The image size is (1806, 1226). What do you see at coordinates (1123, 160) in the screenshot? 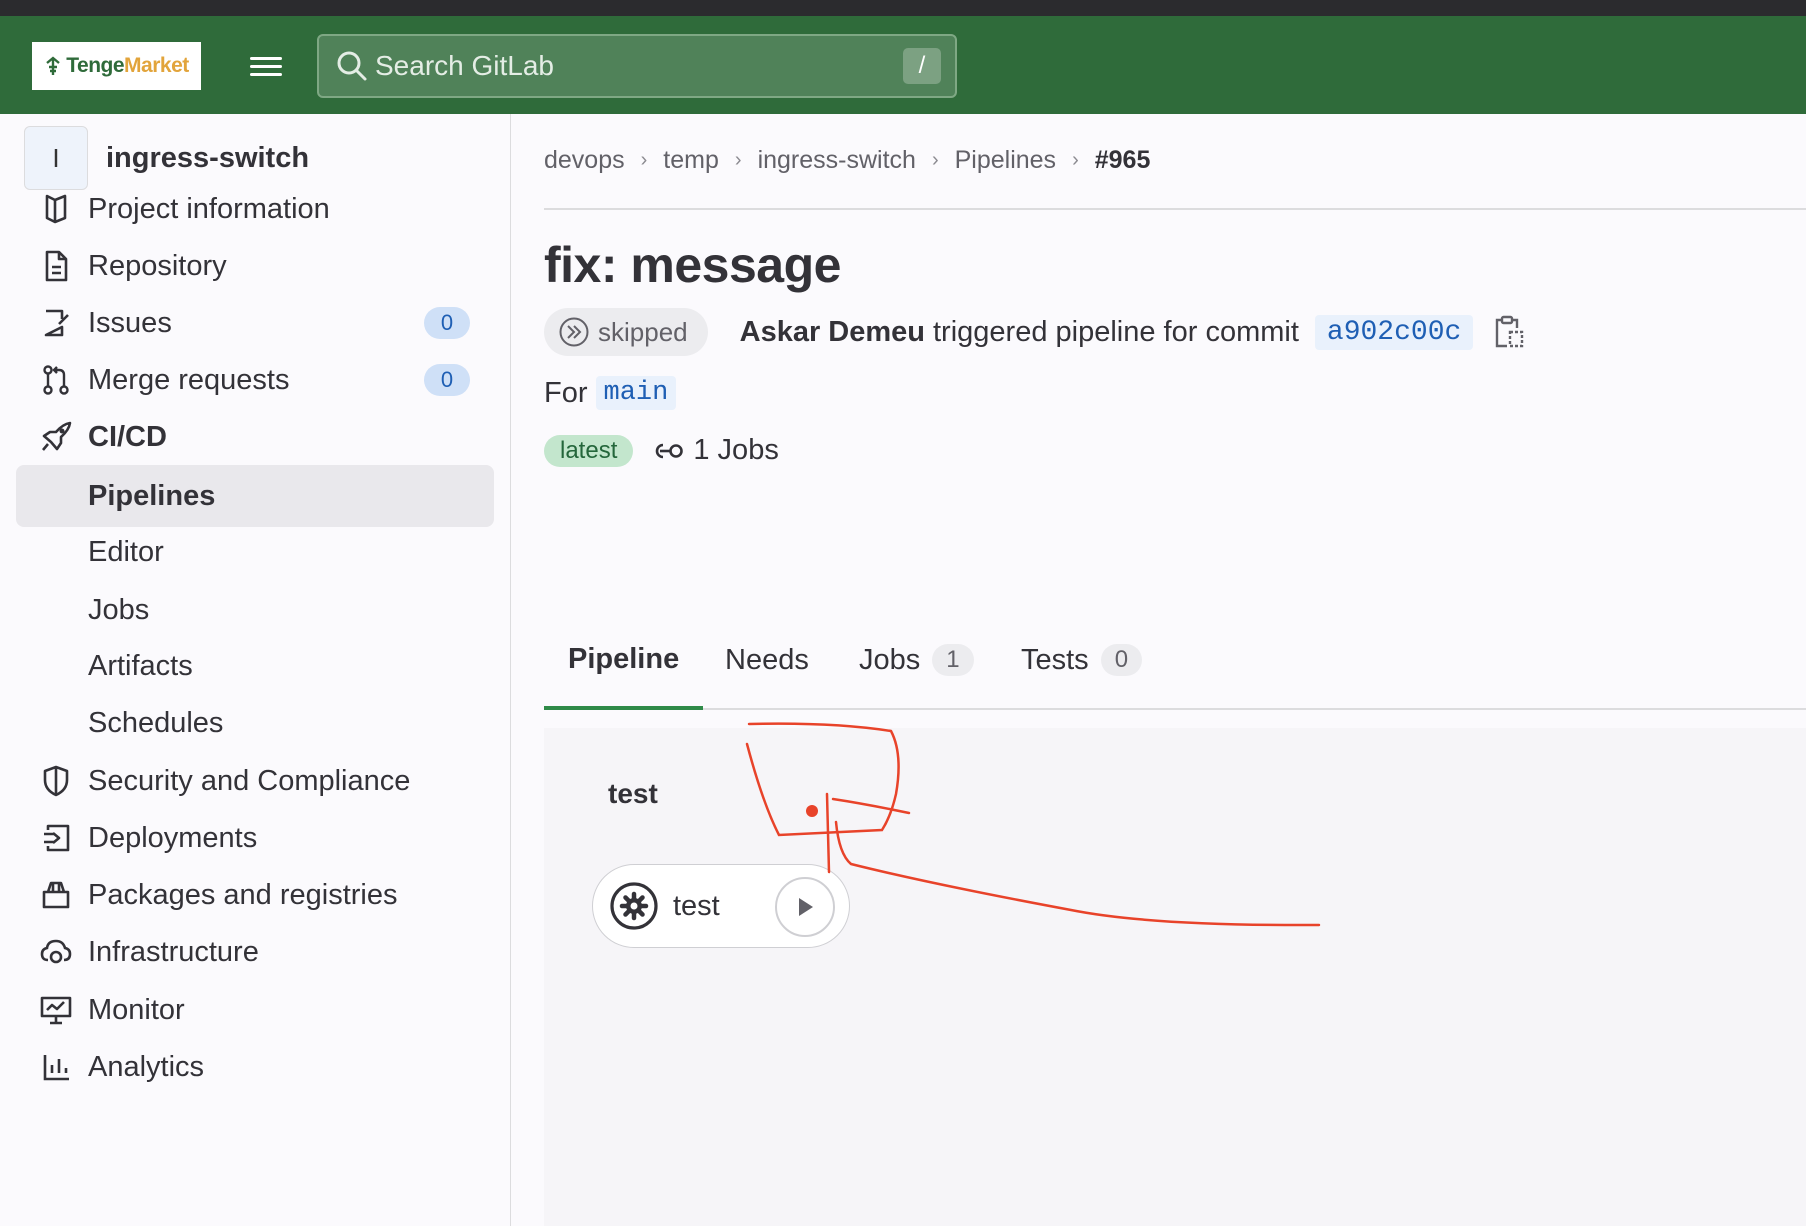
I see `breadcrumb-item-current: #965` at bounding box center [1123, 160].